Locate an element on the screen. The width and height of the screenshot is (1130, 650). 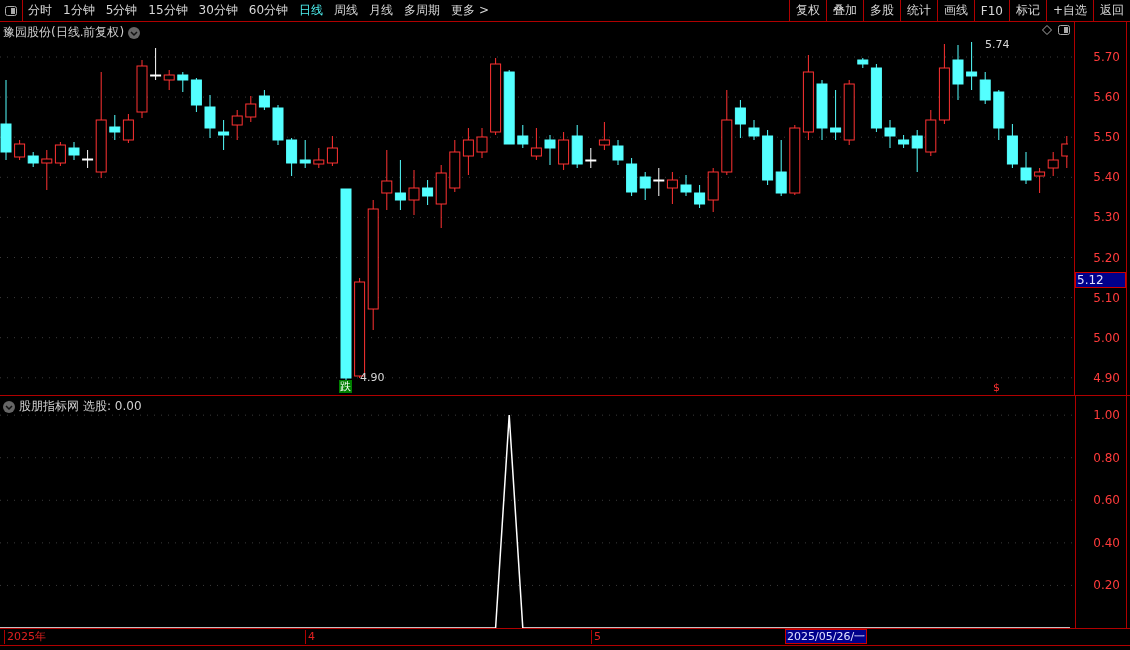
period-tab: 1分钟 is located at coordinates (79, 10).